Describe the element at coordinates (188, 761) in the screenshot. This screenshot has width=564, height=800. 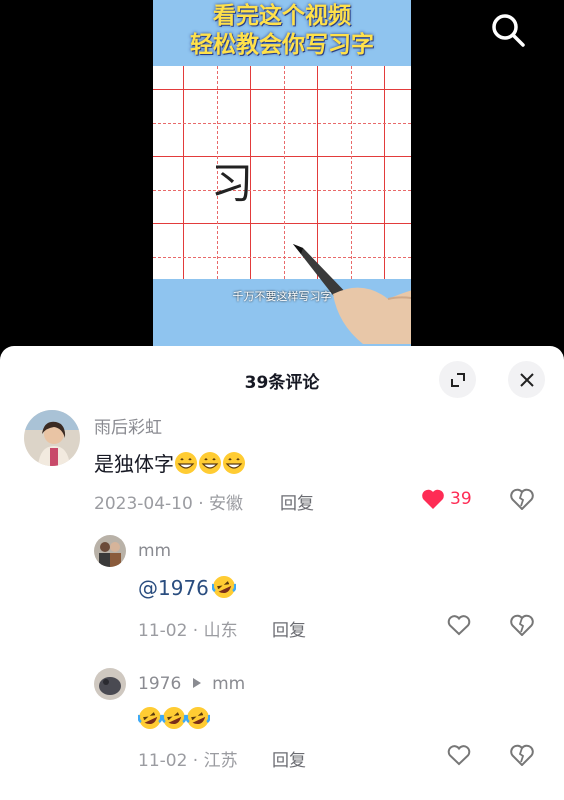
I see `comment-date-location: 11-02 · 江苏` at that location.